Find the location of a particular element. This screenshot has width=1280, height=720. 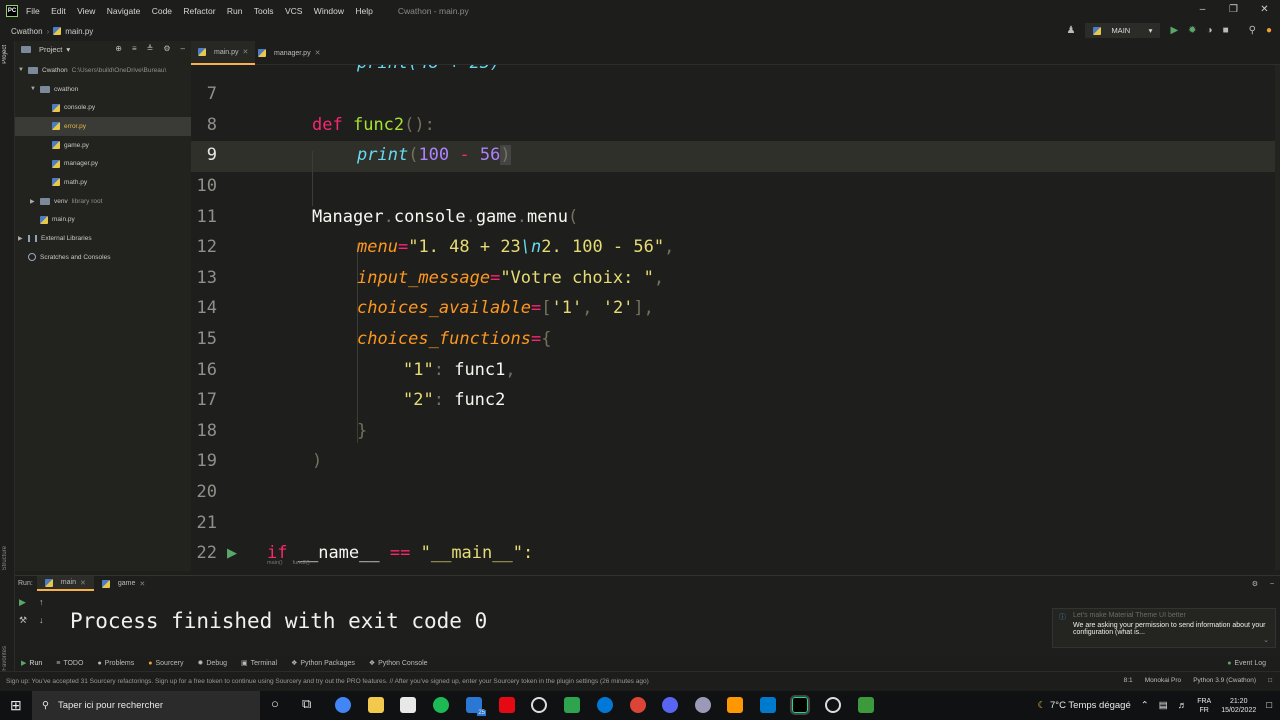

tree-file: manager.py is located at coordinates (103, 163).